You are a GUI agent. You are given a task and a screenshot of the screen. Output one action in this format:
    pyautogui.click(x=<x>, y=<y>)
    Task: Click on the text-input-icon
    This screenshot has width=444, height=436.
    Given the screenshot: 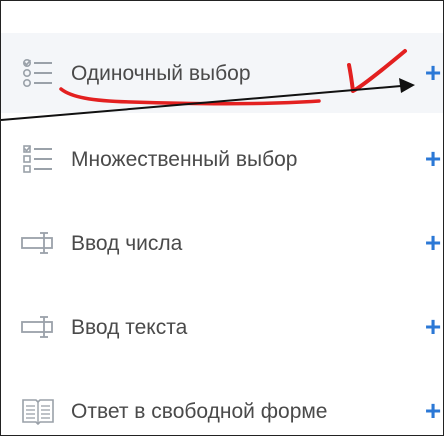 What is the action you would take?
    pyautogui.click(x=38, y=327)
    